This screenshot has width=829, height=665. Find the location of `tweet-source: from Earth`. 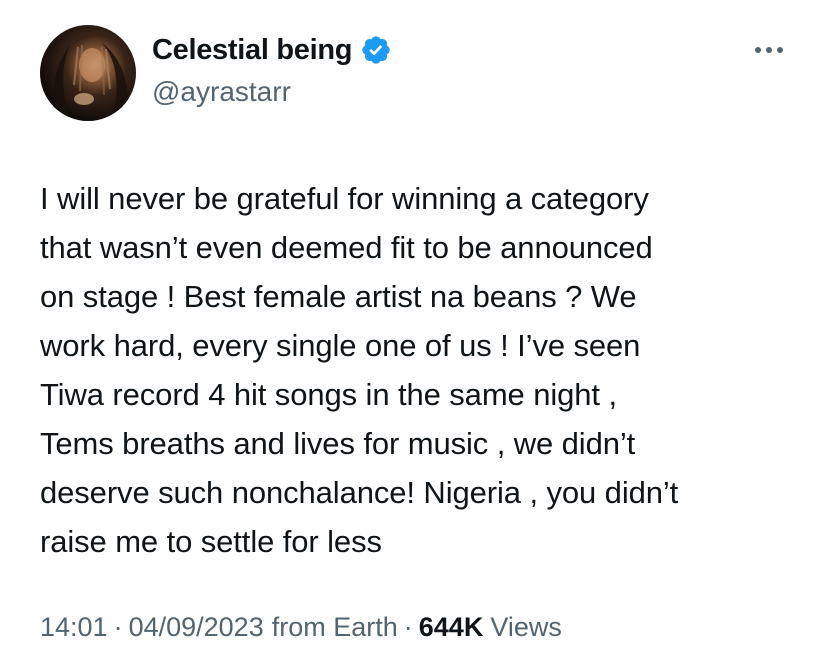

tweet-source: from Earth is located at coordinates (334, 627).